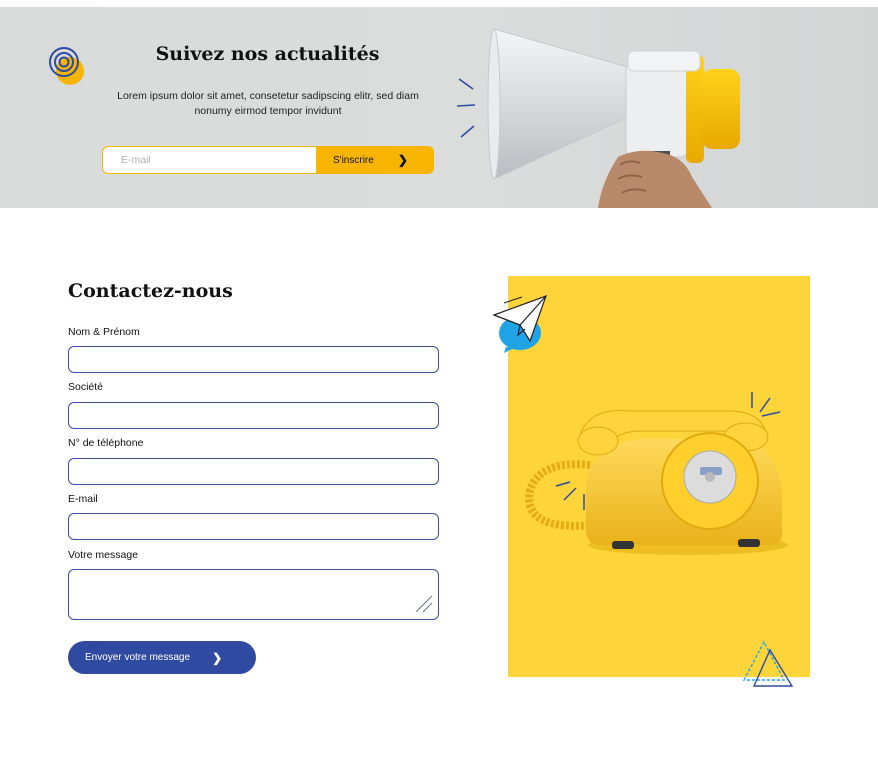  What do you see at coordinates (466, 108) in the screenshot?
I see `sound-lines-icon` at bounding box center [466, 108].